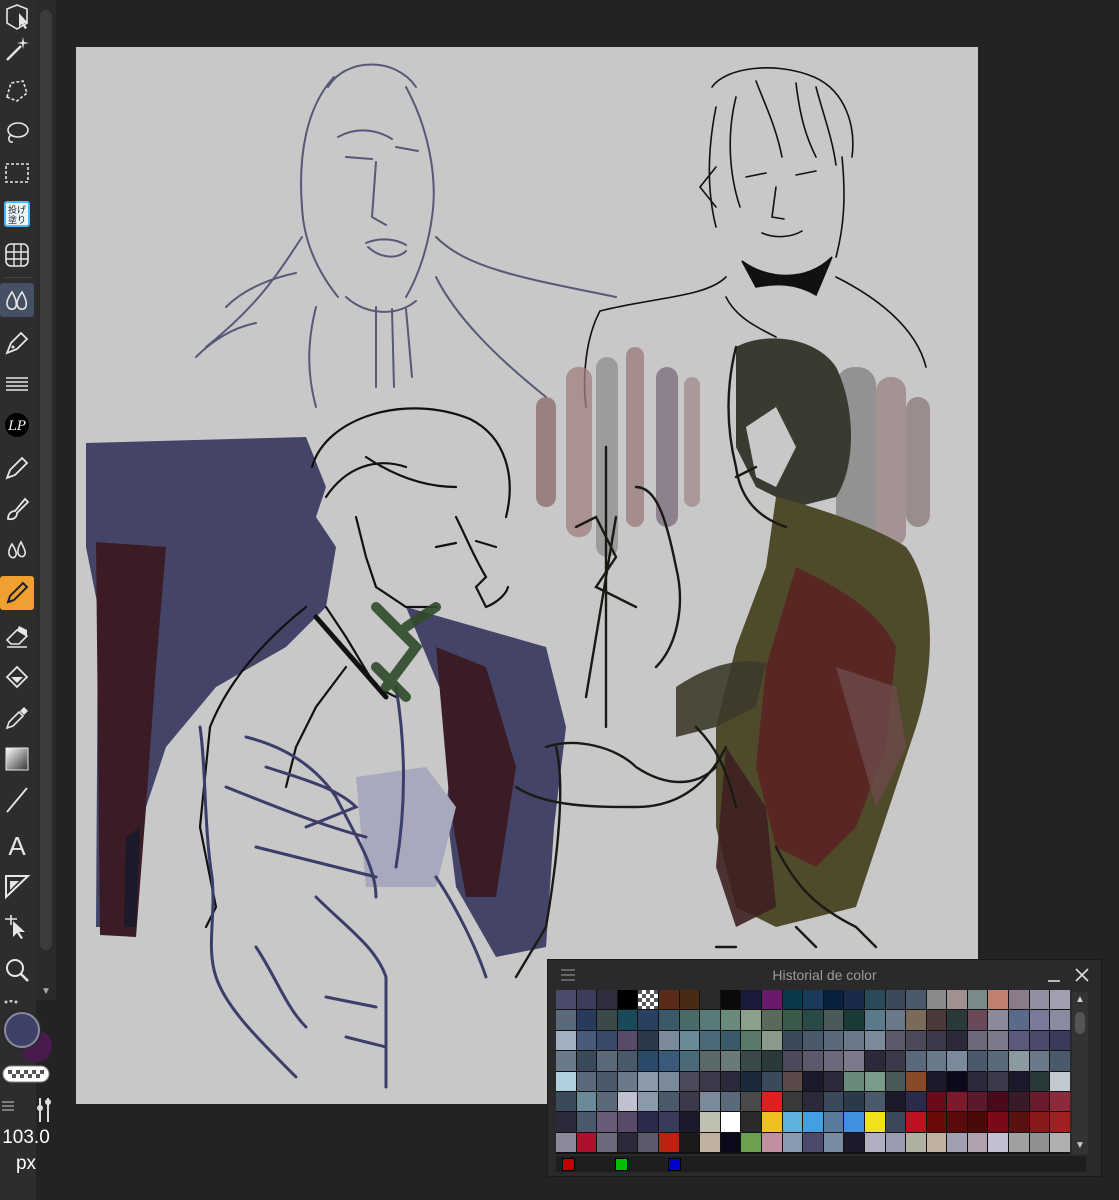 This screenshot has height=1200, width=1119. What do you see at coordinates (17, 593) in the screenshot?
I see `marker-icon` at bounding box center [17, 593].